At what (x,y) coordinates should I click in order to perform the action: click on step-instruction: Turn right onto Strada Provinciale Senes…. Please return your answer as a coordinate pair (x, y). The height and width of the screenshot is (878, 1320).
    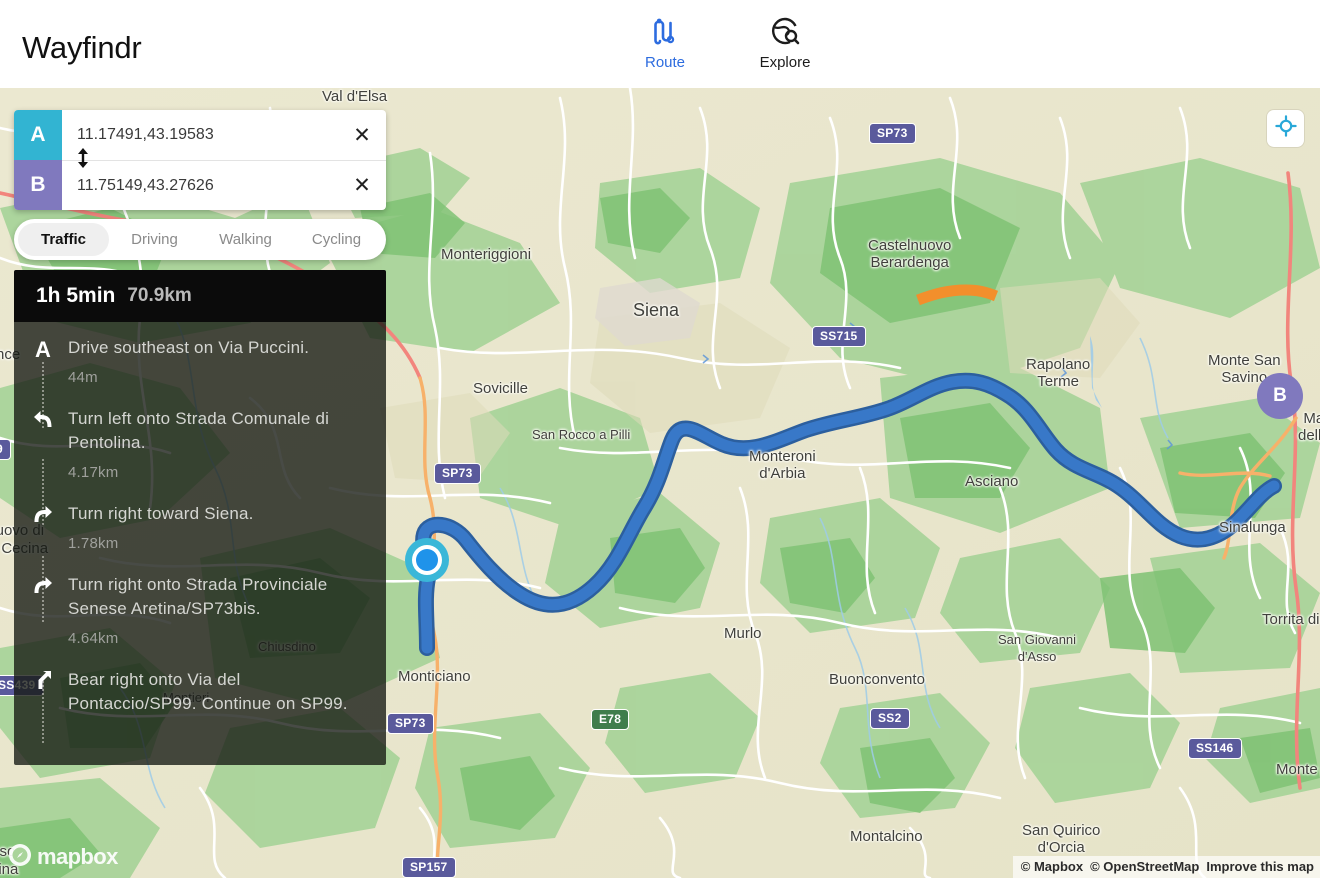
    Looking at the image, I should click on (198, 596).